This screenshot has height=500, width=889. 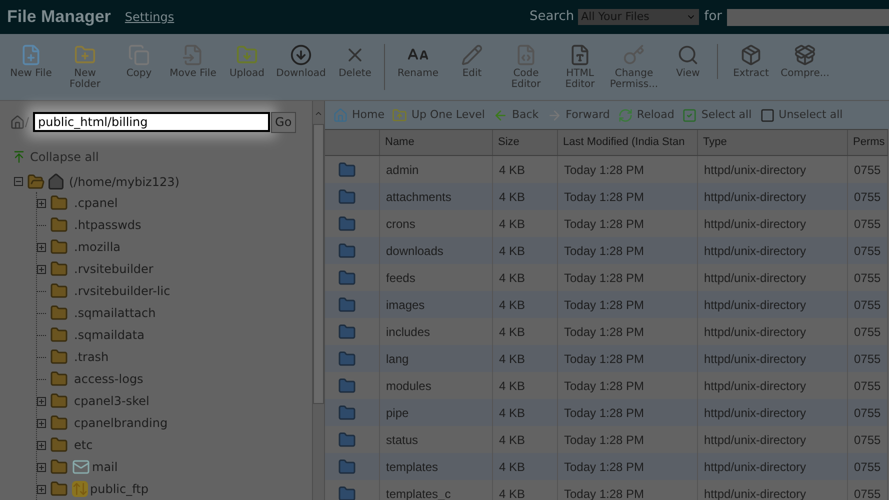 What do you see at coordinates (628, 142) in the screenshot?
I see `column-header: Last Modified (India Stan` at bounding box center [628, 142].